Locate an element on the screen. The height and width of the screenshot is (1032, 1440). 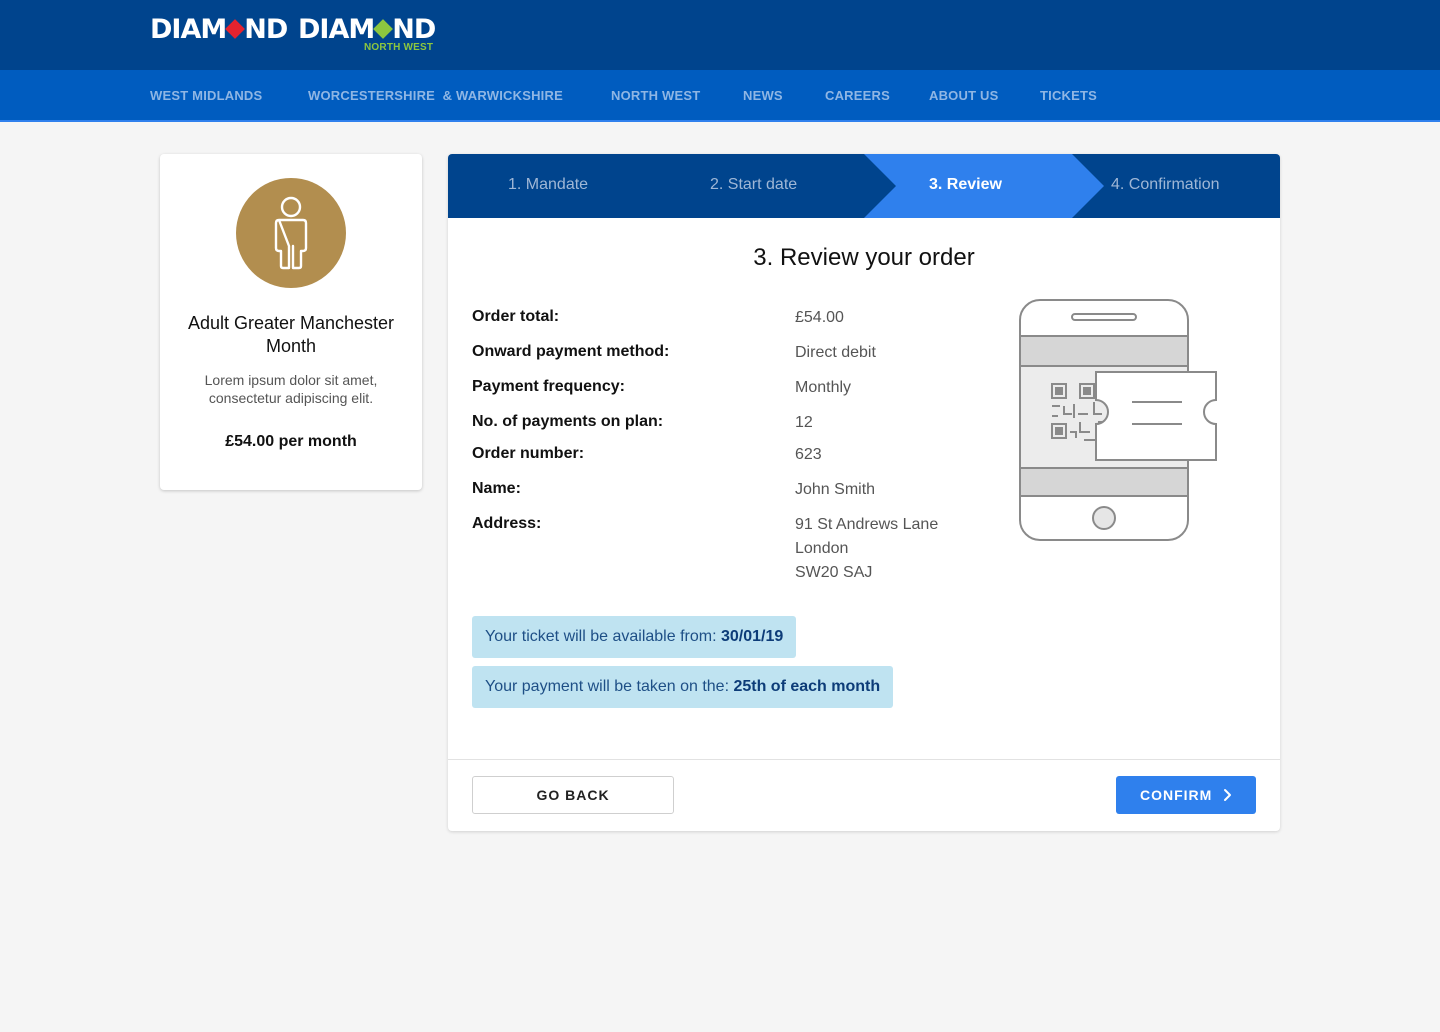
order-number-label: Order number: is located at coordinates (528, 453).